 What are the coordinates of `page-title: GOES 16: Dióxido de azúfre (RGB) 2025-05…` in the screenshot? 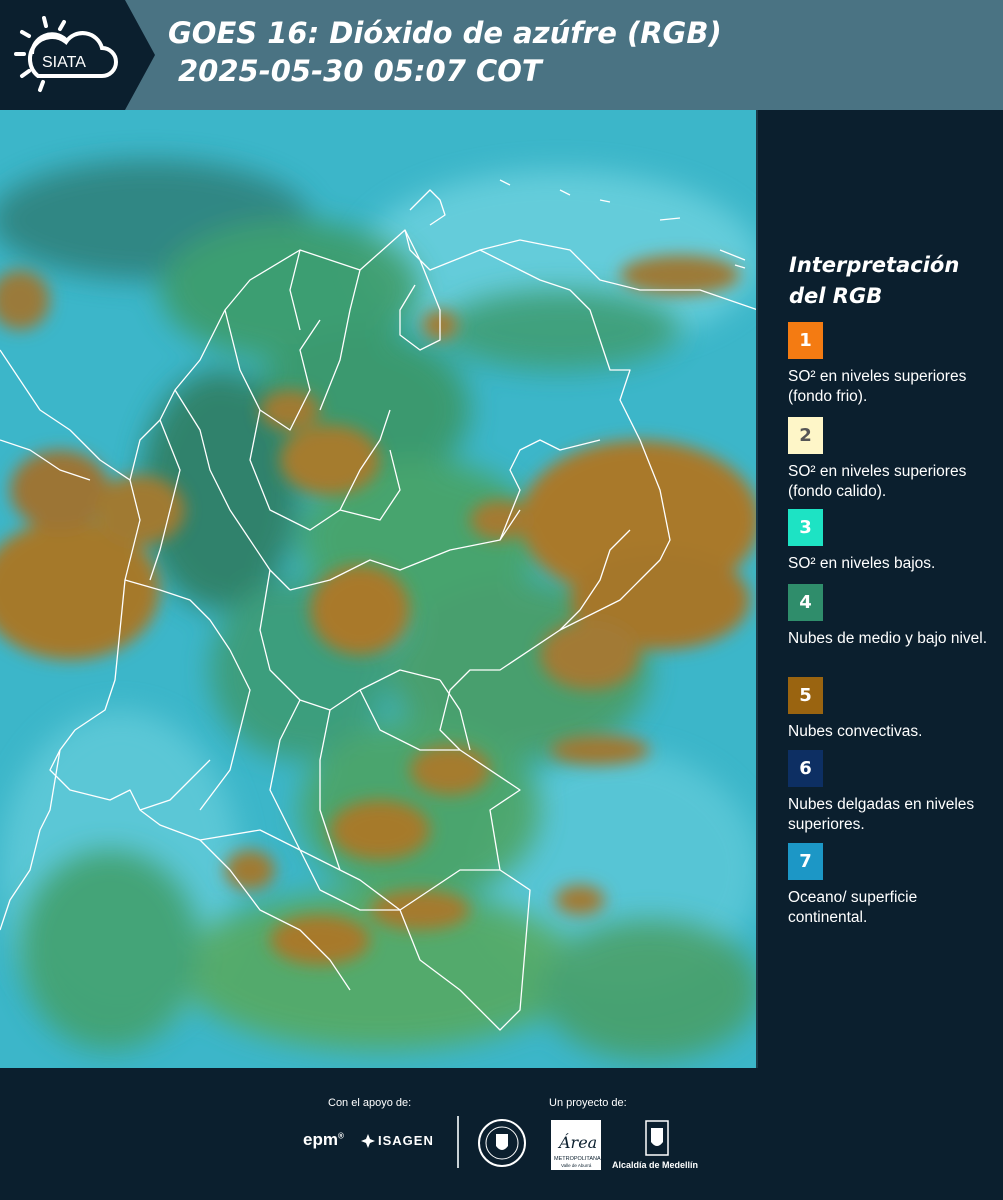 It's located at (445, 52).